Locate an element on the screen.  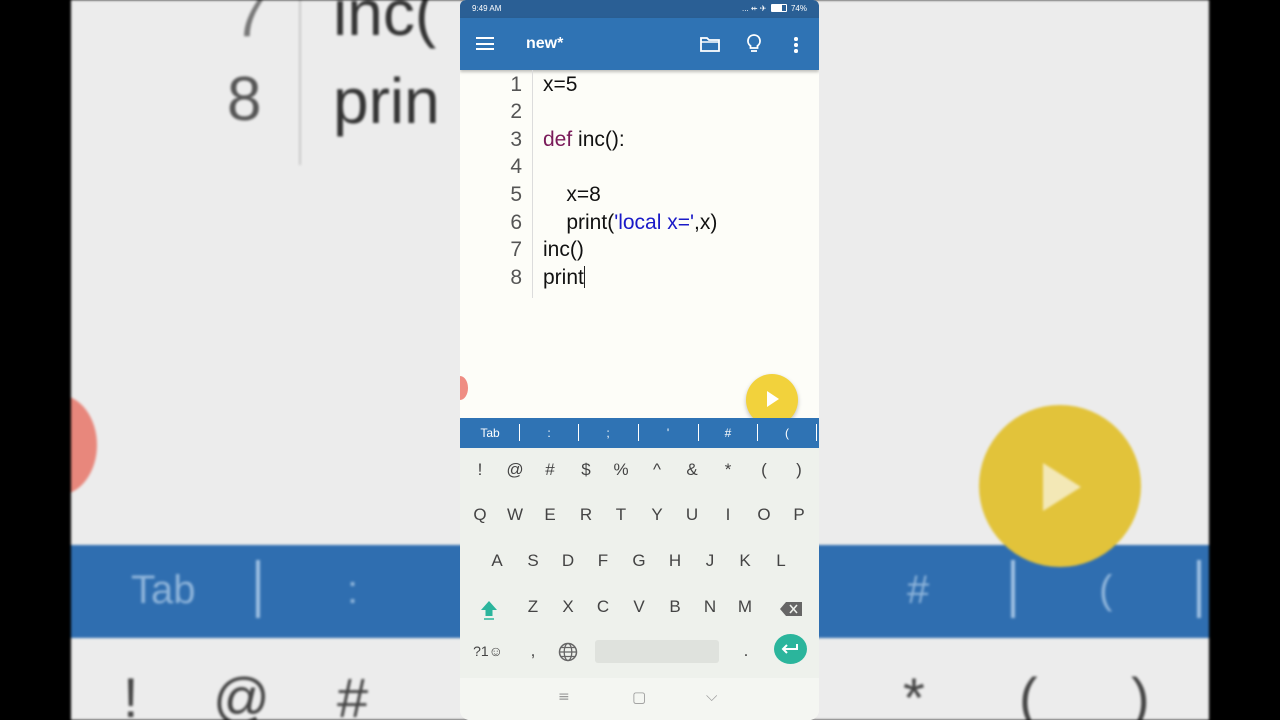
symbol-key-hash: # is located at coordinates (728, 433).